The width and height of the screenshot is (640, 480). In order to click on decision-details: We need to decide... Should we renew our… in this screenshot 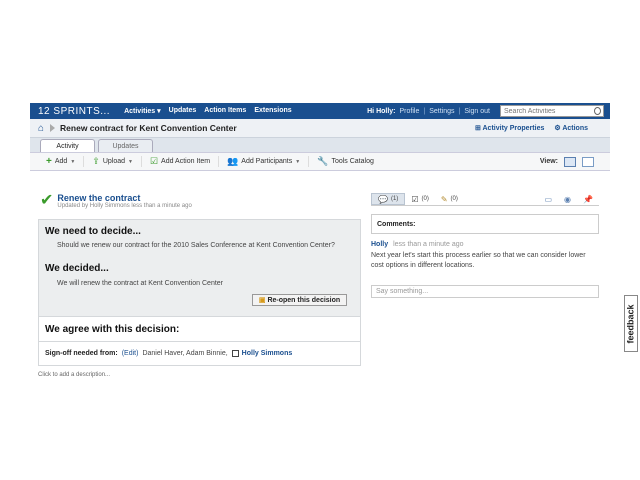, I will do `click(199, 268)`.